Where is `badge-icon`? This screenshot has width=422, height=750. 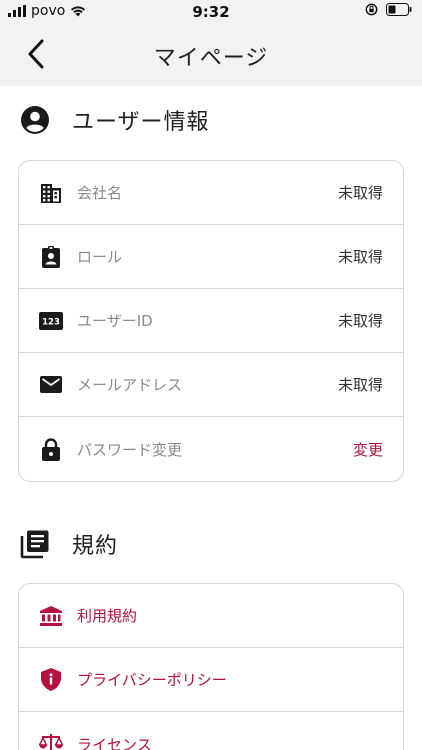
badge-icon is located at coordinates (51, 257).